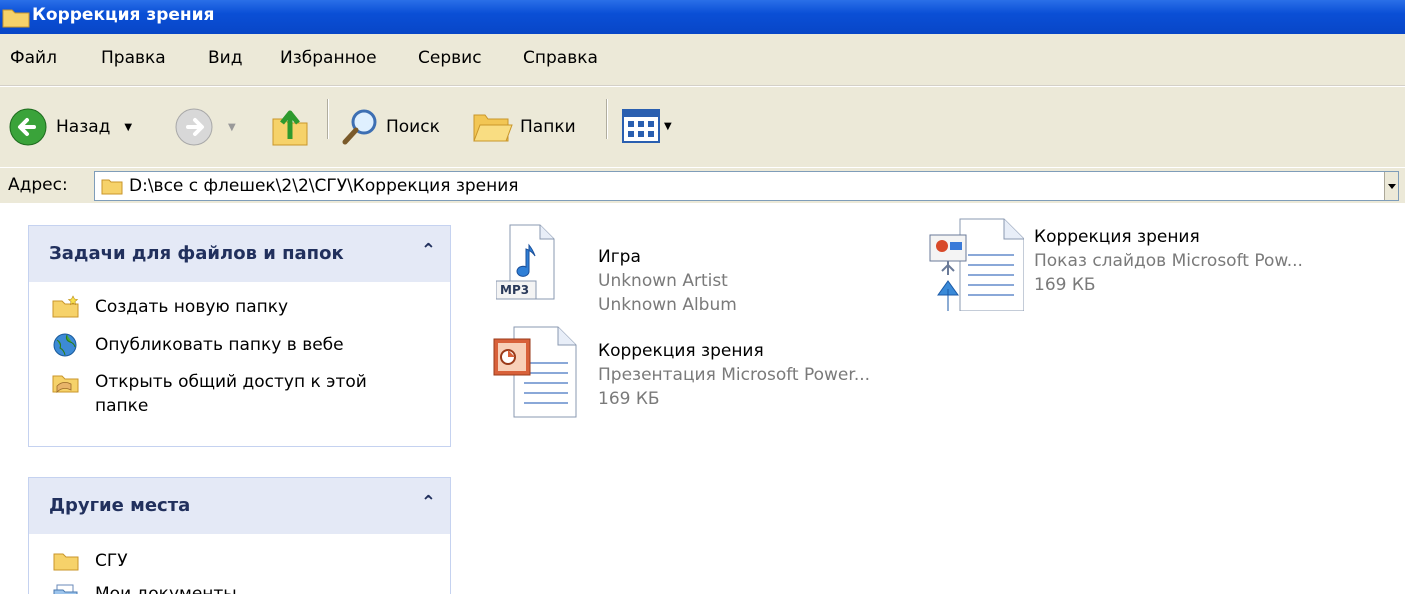 The image size is (1405, 594). Describe the element at coordinates (413, 127) in the screenshot. I see `search-label: Поиск` at that location.